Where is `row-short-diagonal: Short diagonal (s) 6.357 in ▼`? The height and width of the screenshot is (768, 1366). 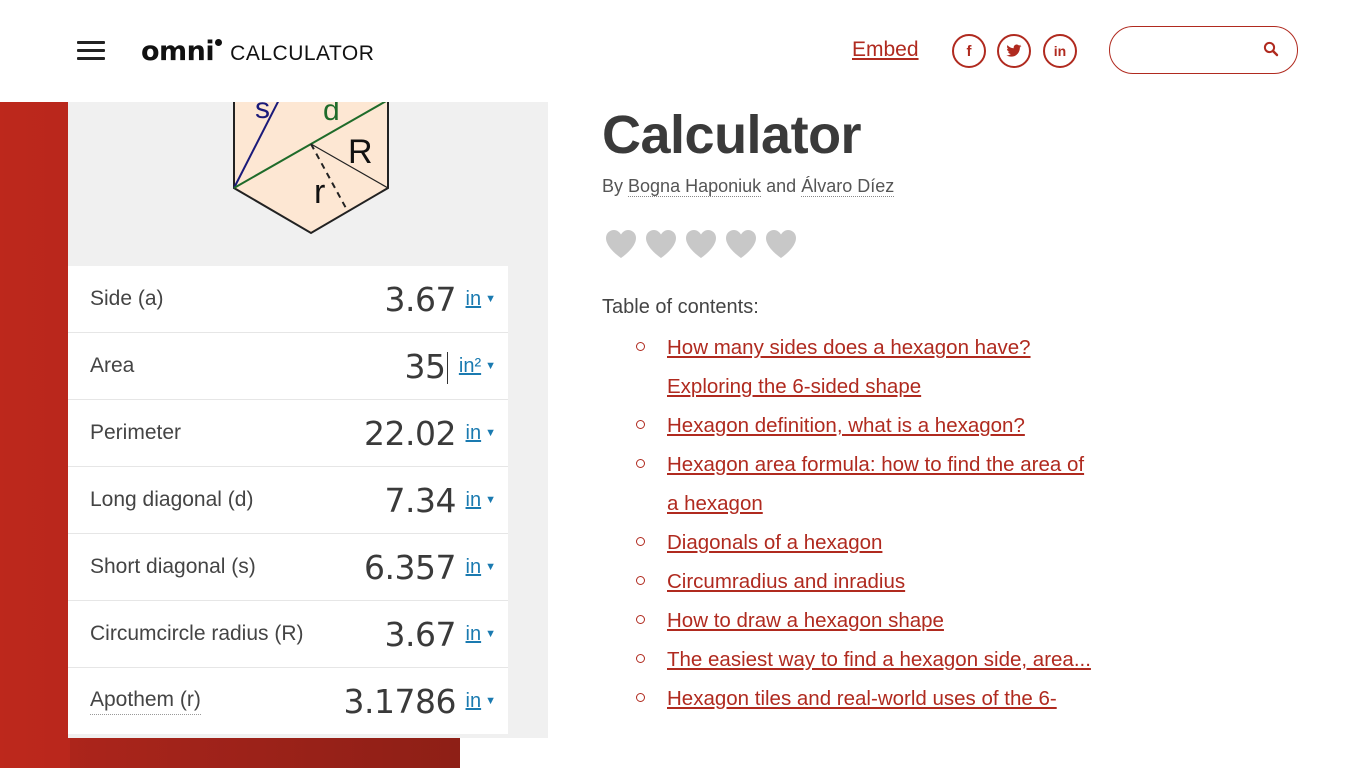 row-short-diagonal: Short diagonal (s) 6.357 in ▼ is located at coordinates (288, 567).